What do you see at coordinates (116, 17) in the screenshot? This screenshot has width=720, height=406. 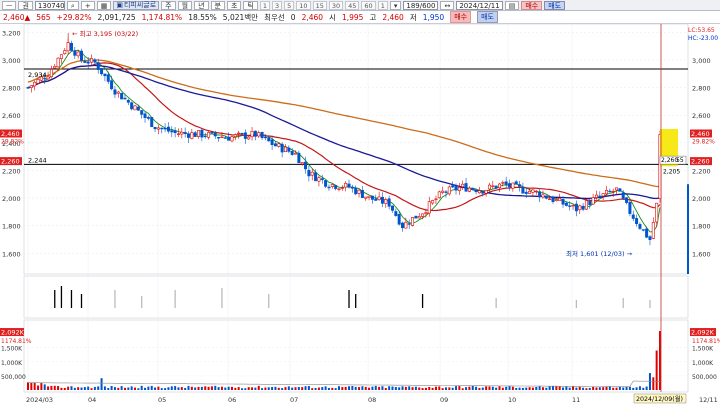 I see `volume-value: 2,091,725` at bounding box center [116, 17].